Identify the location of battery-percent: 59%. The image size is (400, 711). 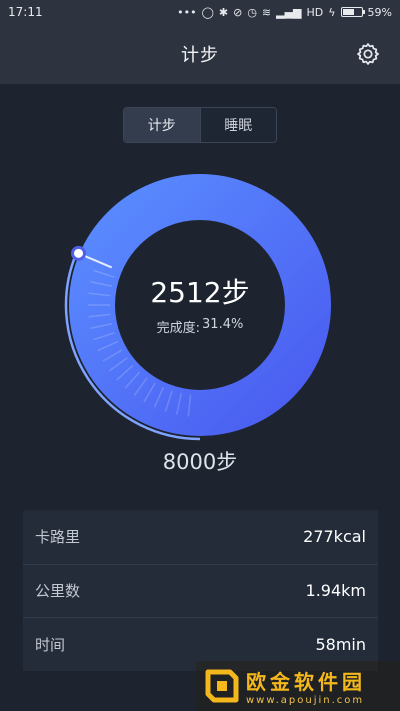
(379, 12).